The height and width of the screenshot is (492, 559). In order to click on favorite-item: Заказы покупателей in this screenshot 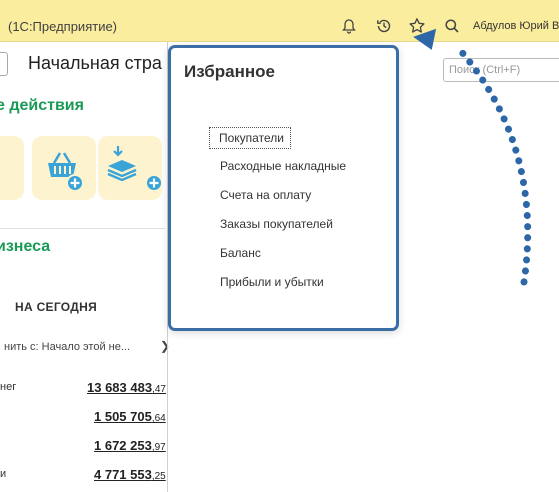, I will do `click(271, 224)`.